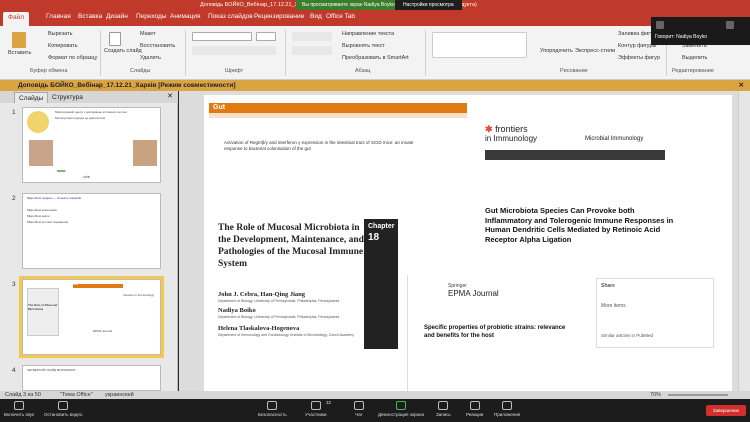 The image size is (750, 422). What do you see at coordinates (38, 216) in the screenshot?
I see `thumb-line: Мікробіом шкіри` at bounding box center [38, 216].